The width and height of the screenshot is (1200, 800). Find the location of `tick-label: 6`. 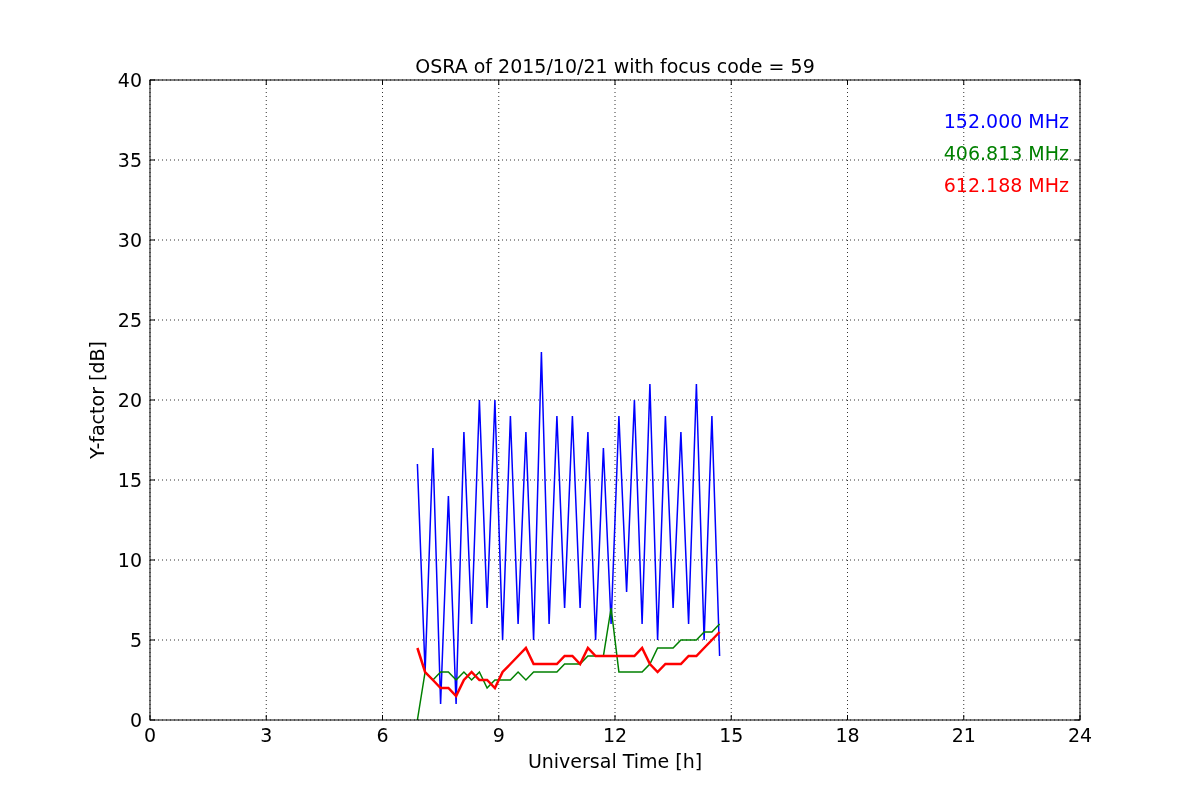

tick-label: 6 is located at coordinates (382, 735).